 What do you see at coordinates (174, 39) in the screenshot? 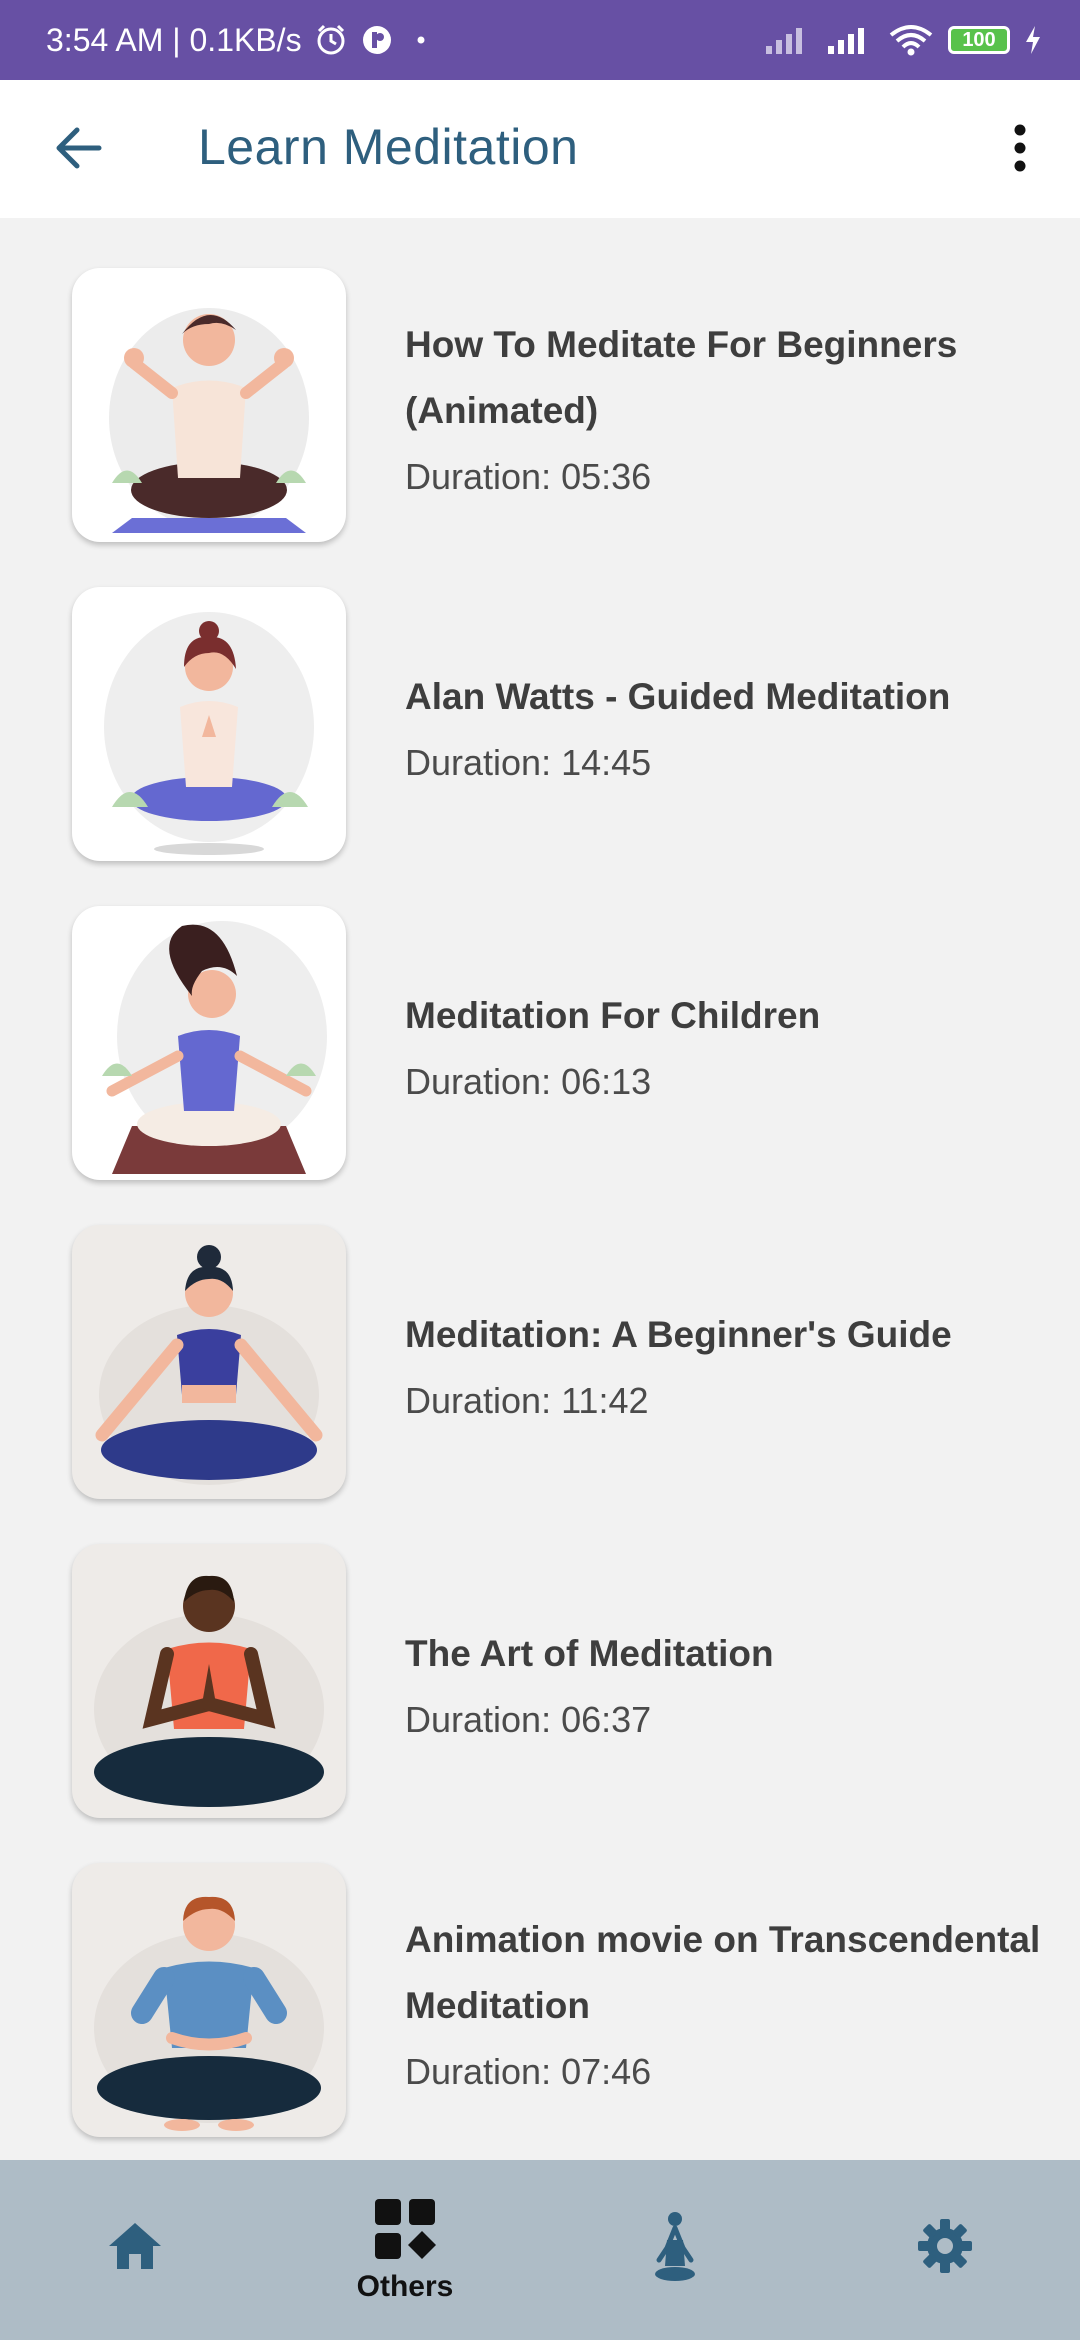
I see `status-time: 3:54 AM | 0.1KB/s` at bounding box center [174, 39].